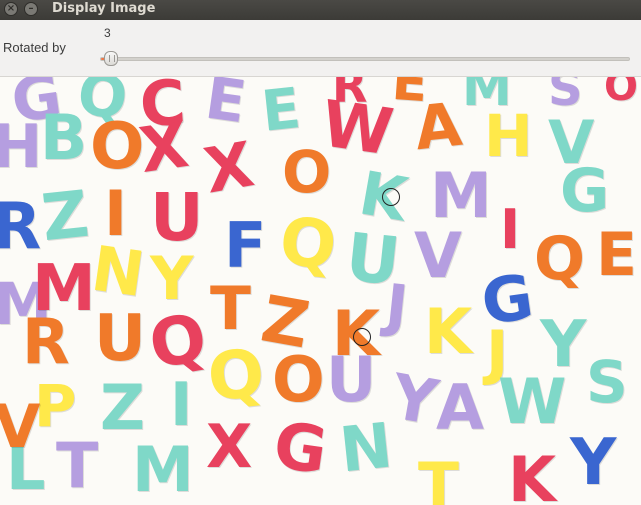 The image size is (641, 505). Describe the element at coordinates (64, 137) in the screenshot. I see `foam-letter-b: B` at that location.